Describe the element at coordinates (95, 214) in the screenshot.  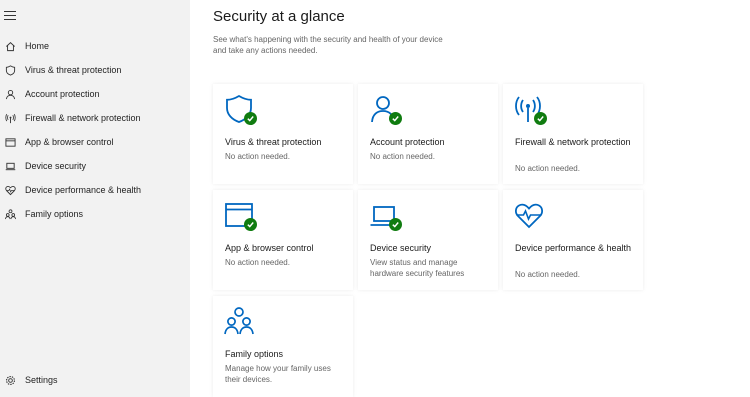
I see `sidebar-item-family: Family options` at that location.